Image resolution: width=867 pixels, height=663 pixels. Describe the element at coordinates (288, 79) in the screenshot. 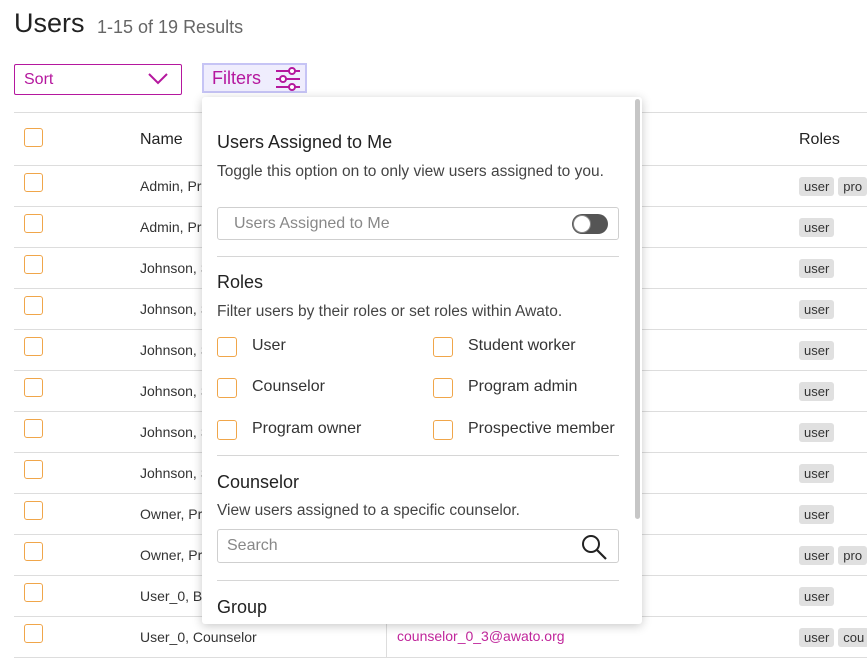

I see `sliders-icon` at that location.